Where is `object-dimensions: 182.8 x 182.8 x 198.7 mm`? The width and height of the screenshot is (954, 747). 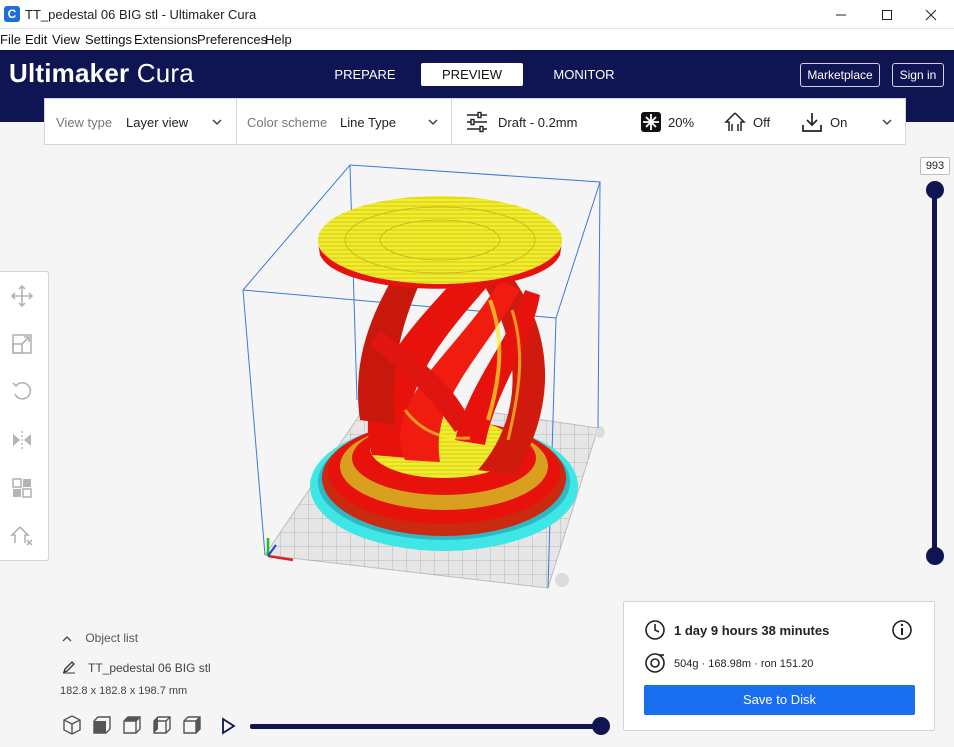
object-dimensions: 182.8 x 182.8 x 198.7 mm is located at coordinates (124, 691).